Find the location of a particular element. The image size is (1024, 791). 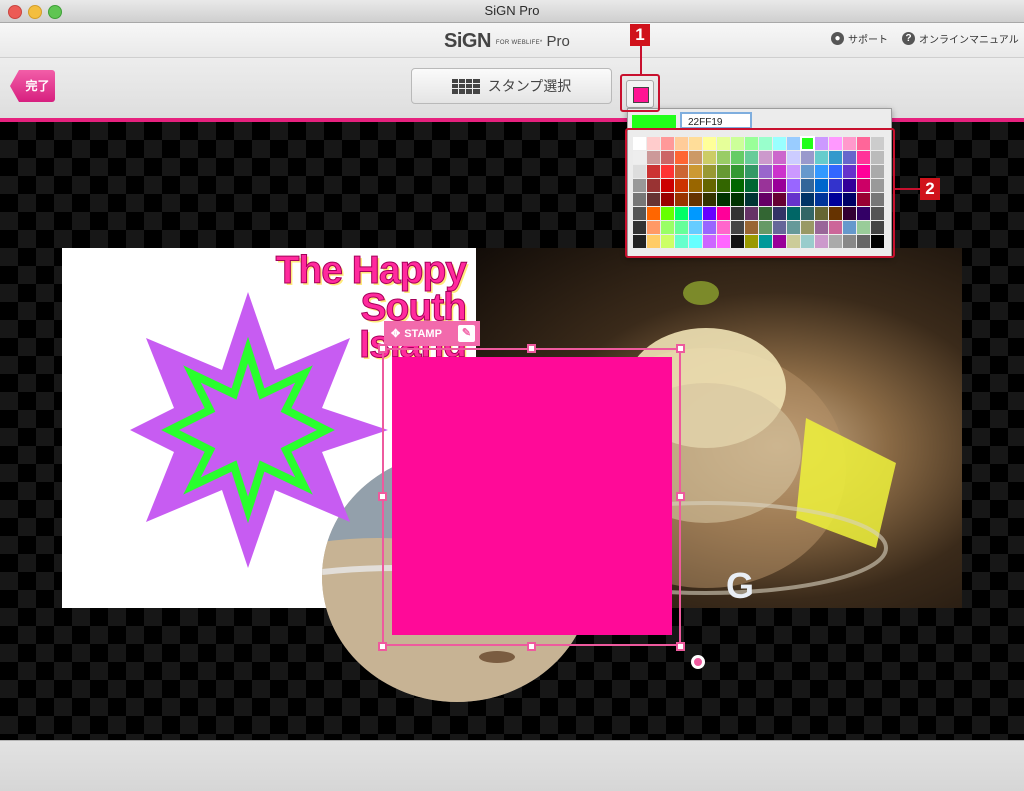

support-link: ● サポート is located at coordinates (859, 38).